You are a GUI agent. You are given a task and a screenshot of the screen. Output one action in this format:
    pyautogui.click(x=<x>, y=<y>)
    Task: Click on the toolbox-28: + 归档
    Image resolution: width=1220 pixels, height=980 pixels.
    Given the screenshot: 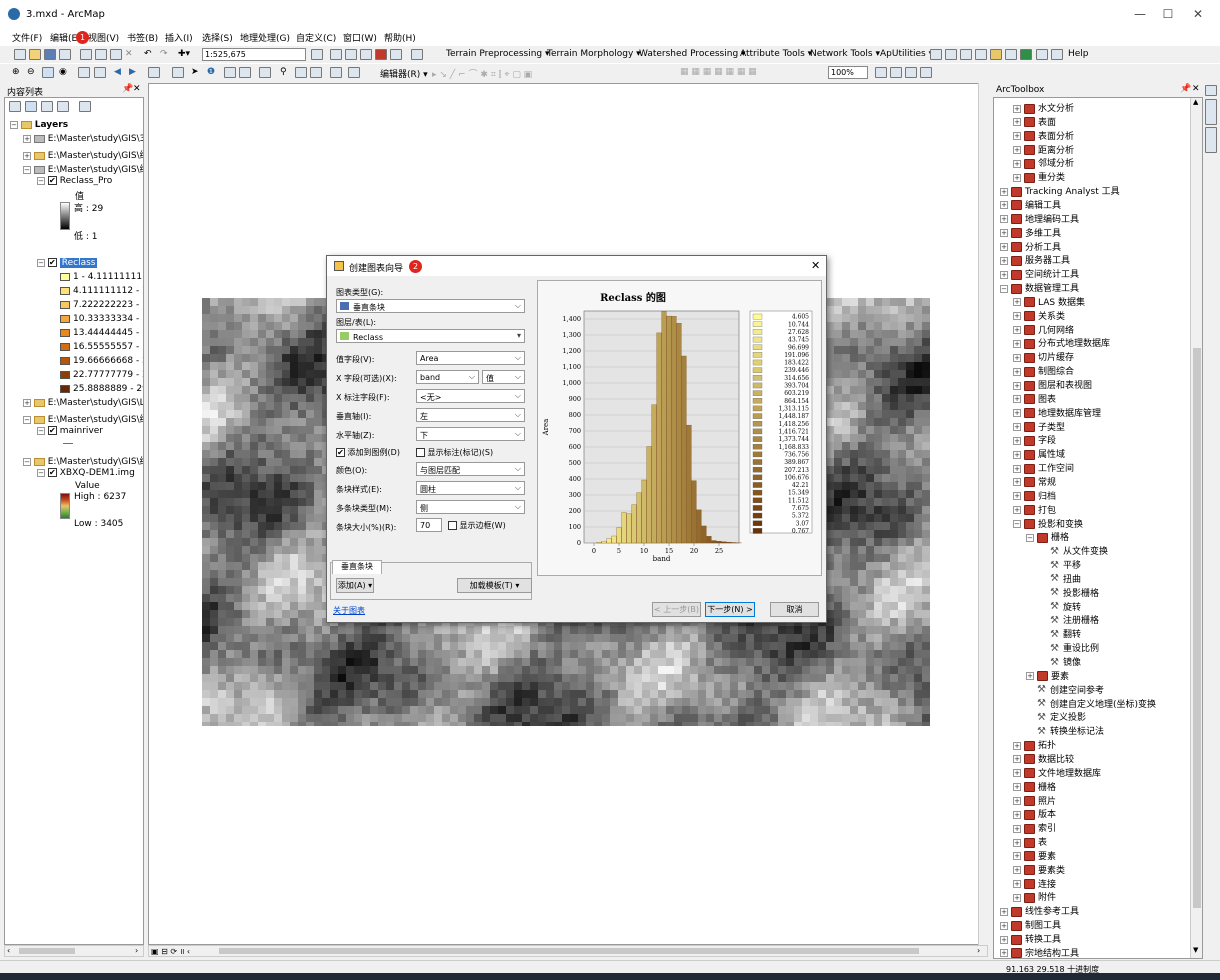 What is the action you would take?
    pyautogui.click(x=1034, y=495)
    